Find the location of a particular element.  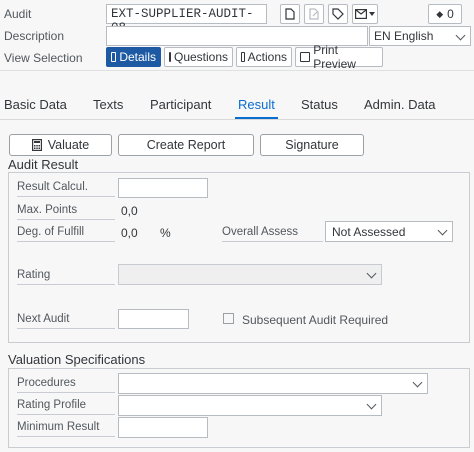

valuate-button: Valuate is located at coordinates (60, 145).